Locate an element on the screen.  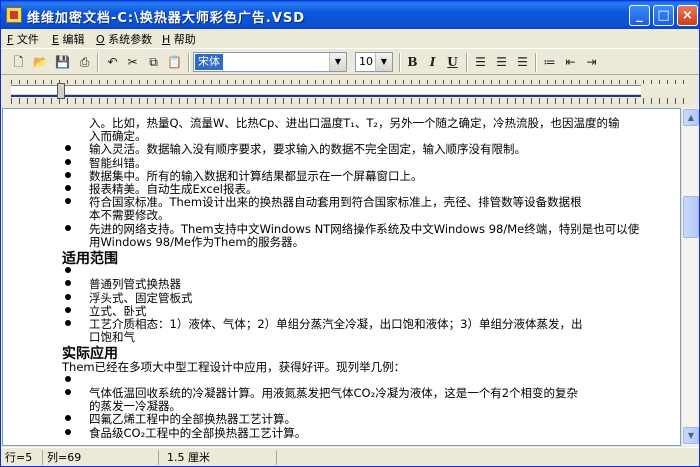
italic-button: I is located at coordinates (432, 62).